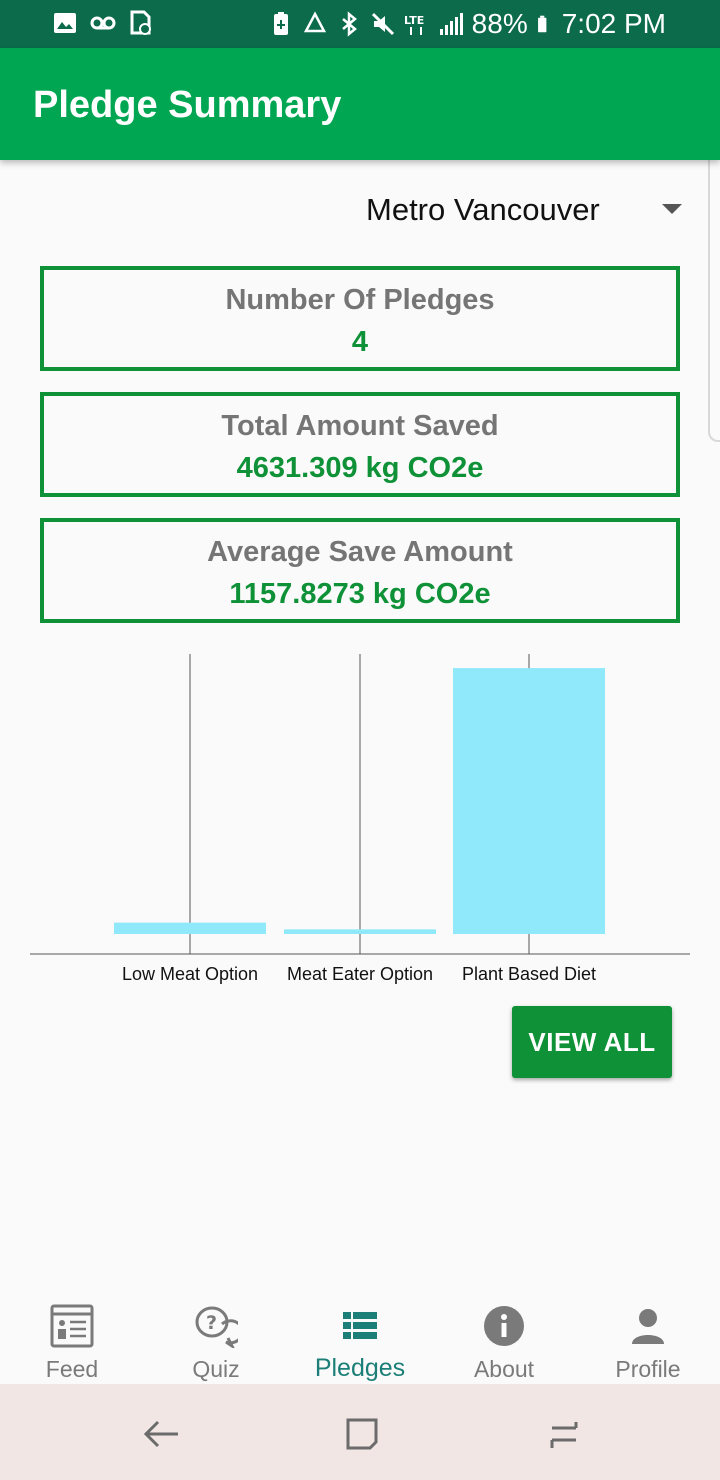  Describe the element at coordinates (504, 1369) in the screenshot. I see `nav-label: About` at that location.